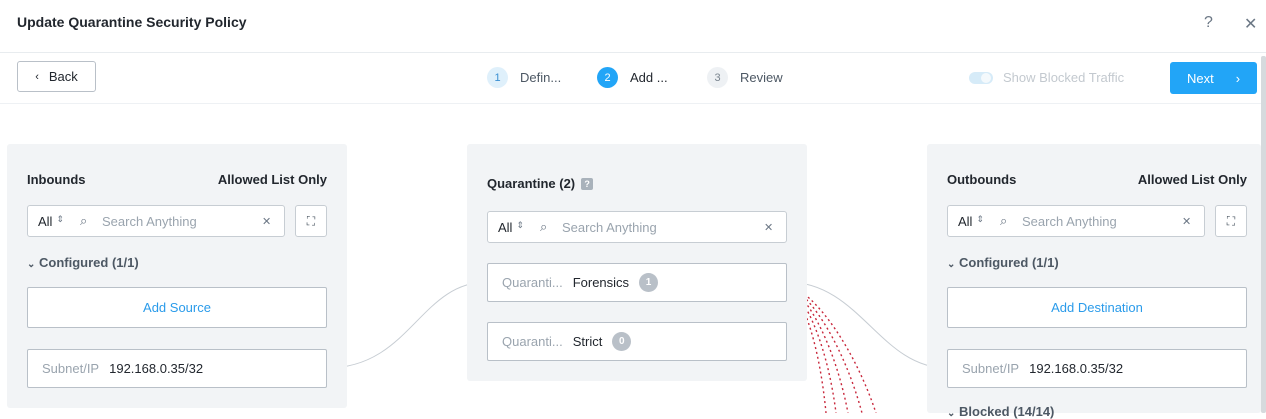 The height and width of the screenshot is (419, 1266). Describe the element at coordinates (531, 183) in the screenshot. I see `quarantine-title-text: Quarantine (2)` at that location.